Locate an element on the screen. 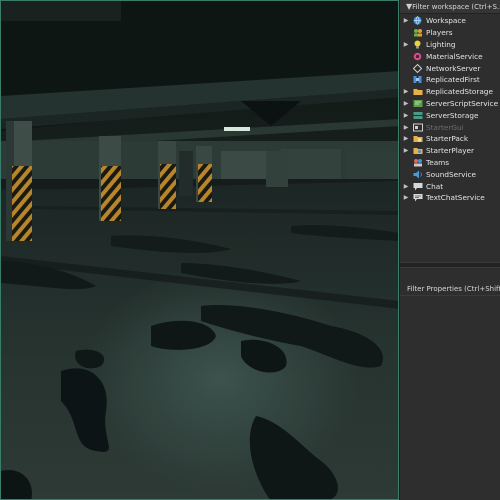 This screenshot has height=500, width=500. pillar-center-left is located at coordinates (110, 178).